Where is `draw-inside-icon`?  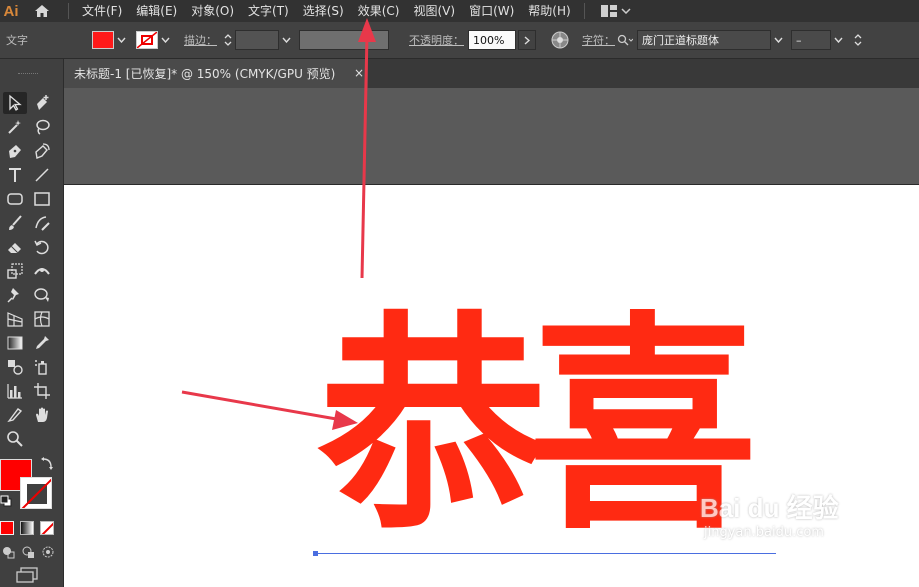
draw-inside-icon is located at coordinates (48, 552).